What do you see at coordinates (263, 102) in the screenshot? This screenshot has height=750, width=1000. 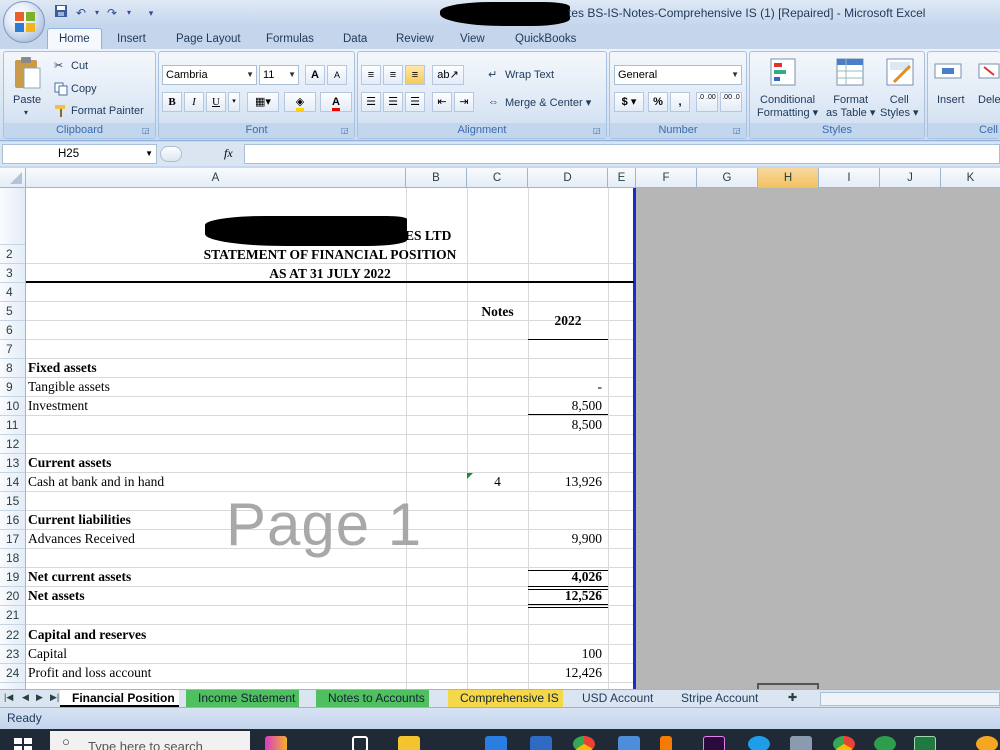 I see `borders-button: ▦▾` at bounding box center [263, 102].